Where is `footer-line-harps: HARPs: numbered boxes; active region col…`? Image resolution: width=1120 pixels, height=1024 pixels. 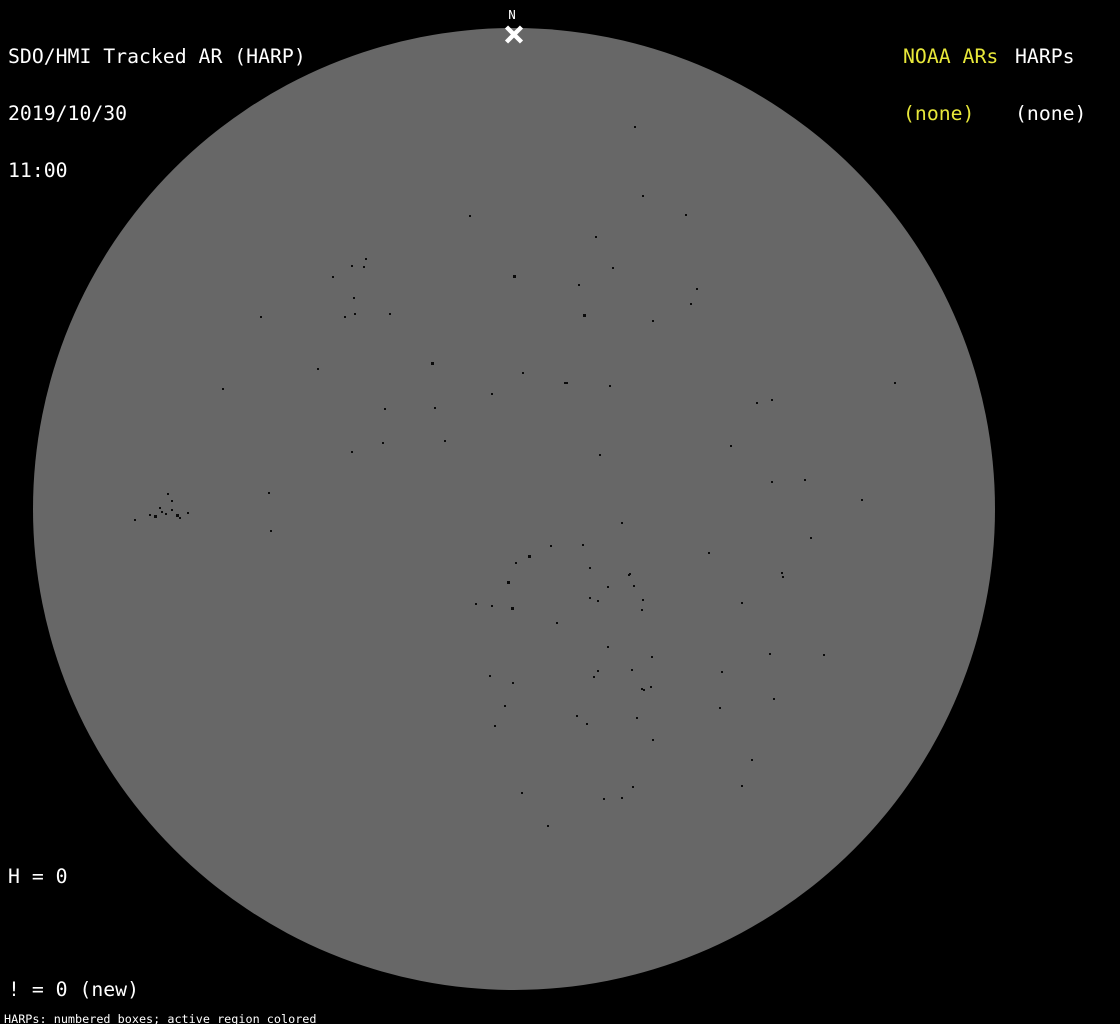 footer-line-harps: HARPs: numbered boxes; active region col… is located at coordinates (160, 1018).